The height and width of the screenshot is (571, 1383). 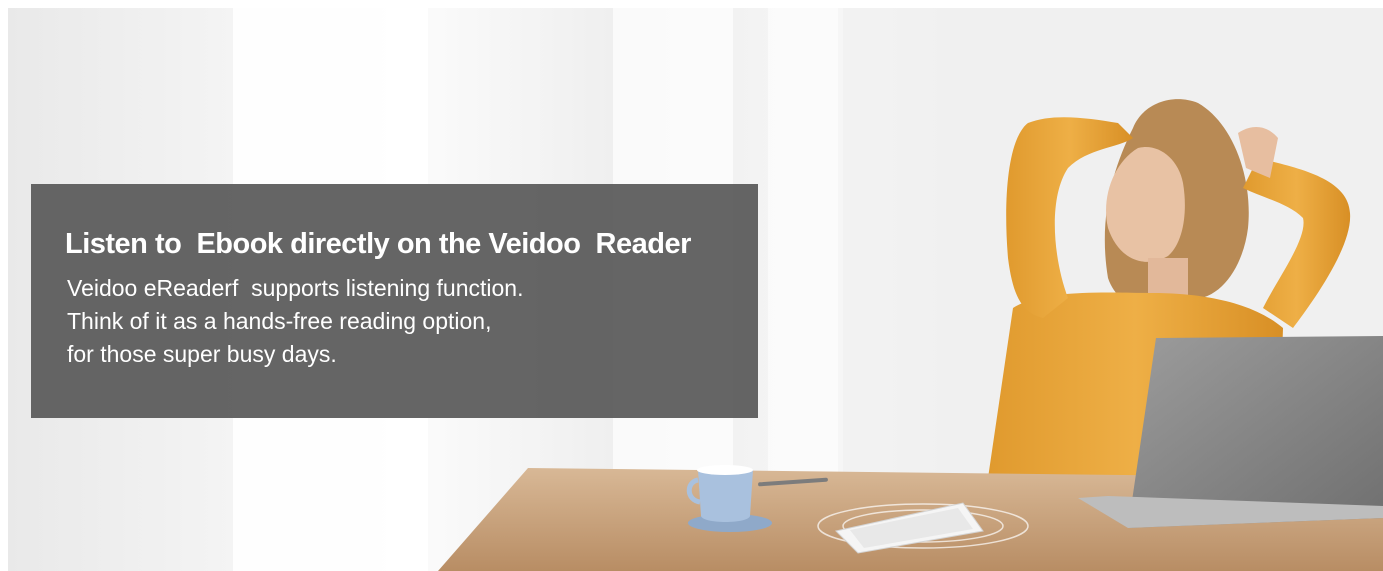 What do you see at coordinates (202, 354) in the screenshot?
I see `description-line: for those super busy days.` at bounding box center [202, 354].